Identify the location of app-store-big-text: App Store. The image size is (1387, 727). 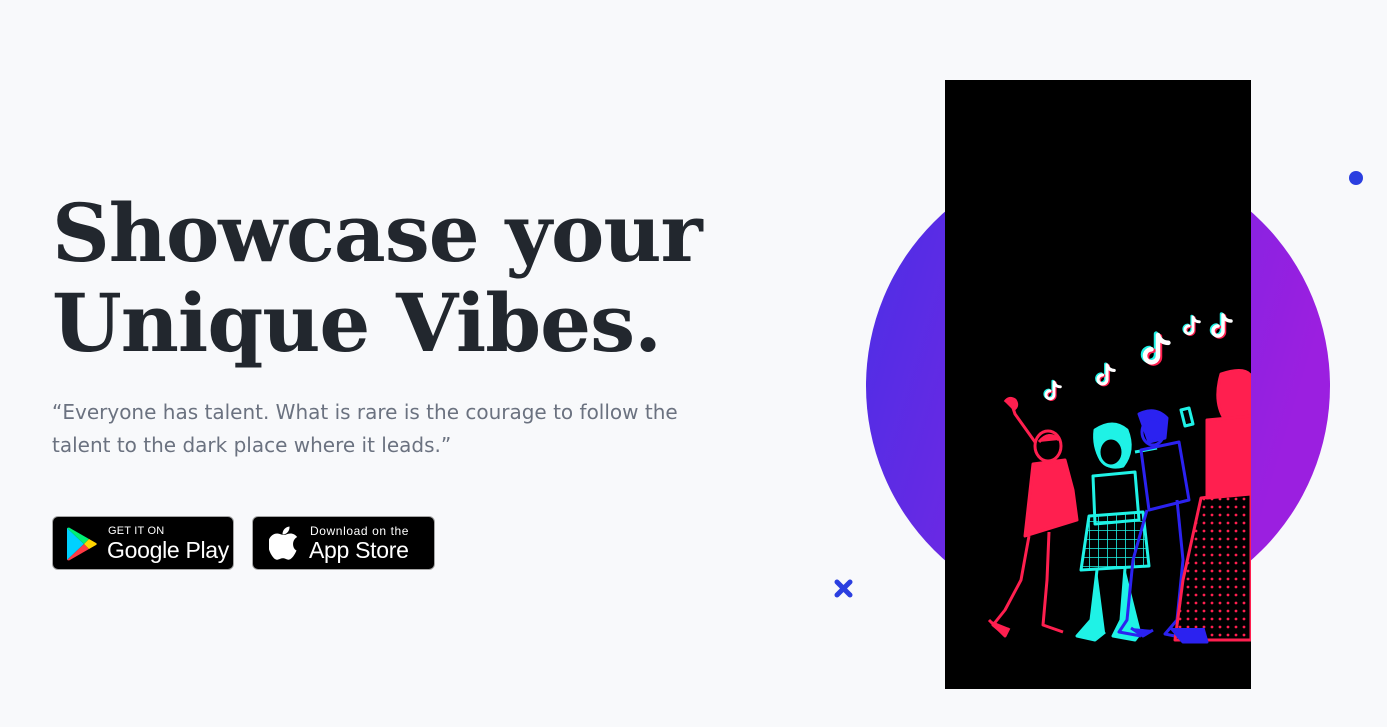
(359, 550).